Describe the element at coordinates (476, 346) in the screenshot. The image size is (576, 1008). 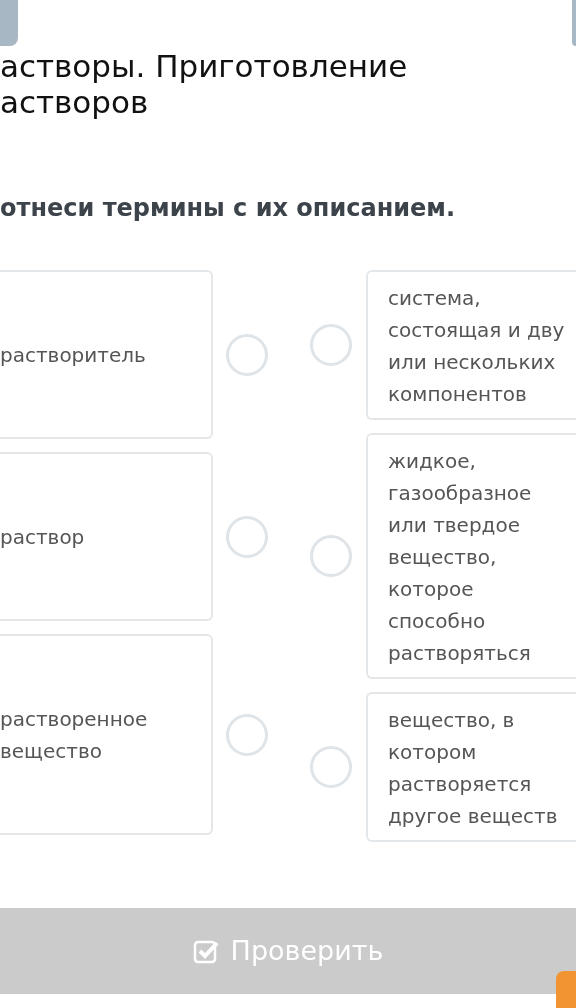
I see `description-text: система, состоящая и дву или нескольких компонентов` at that location.